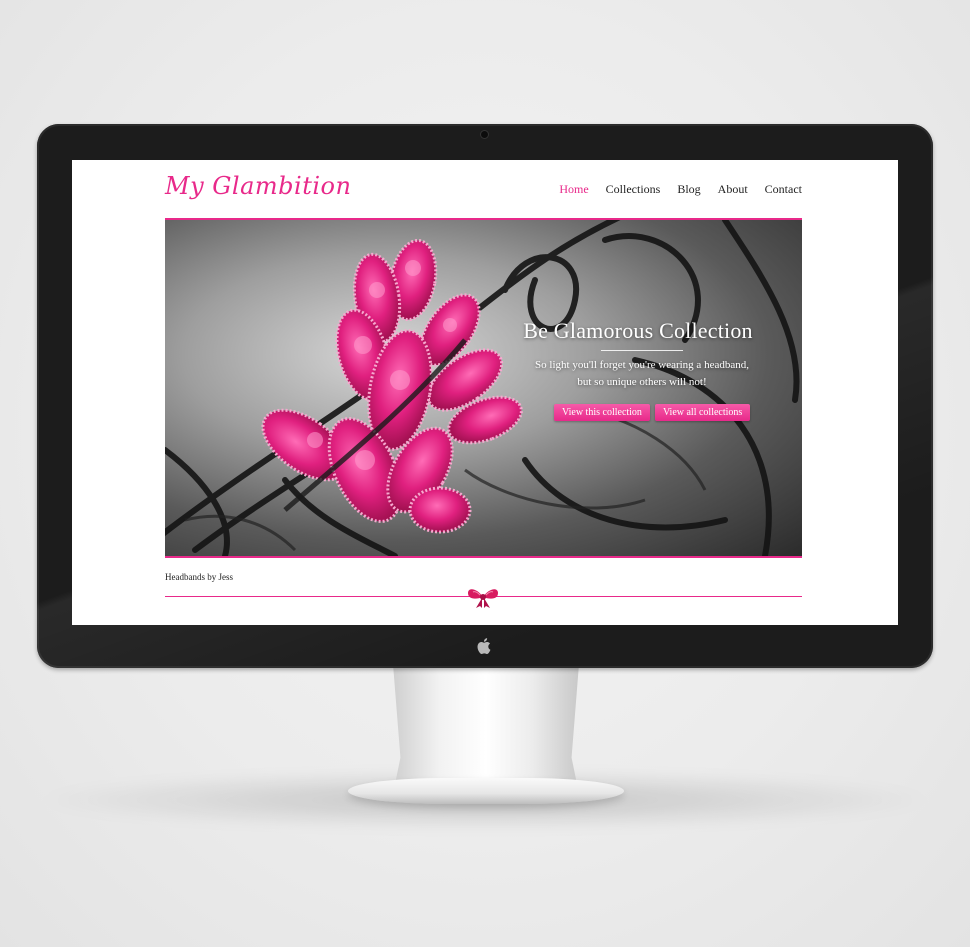 Image resolution: width=970 pixels, height=947 pixels. Describe the element at coordinates (573, 189) in the screenshot. I see `nav-home: Home` at that location.